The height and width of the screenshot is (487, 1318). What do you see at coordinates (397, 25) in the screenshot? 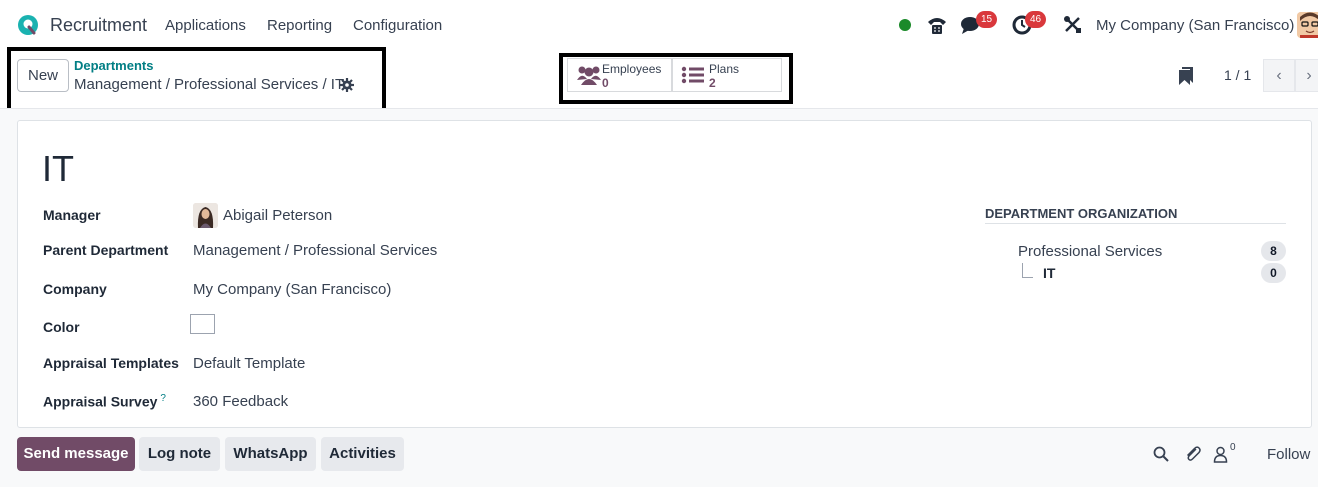
I see `menu-configuration: Configuration` at bounding box center [397, 25].